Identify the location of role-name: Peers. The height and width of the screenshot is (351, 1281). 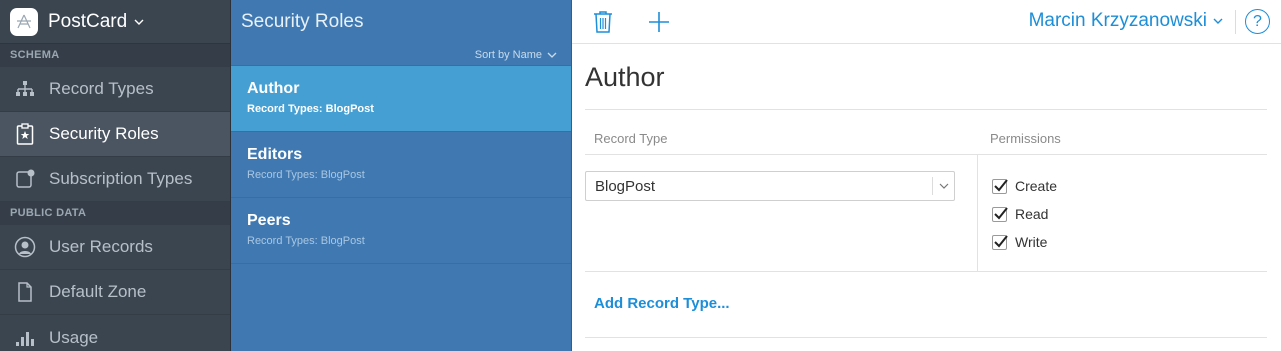
(269, 220).